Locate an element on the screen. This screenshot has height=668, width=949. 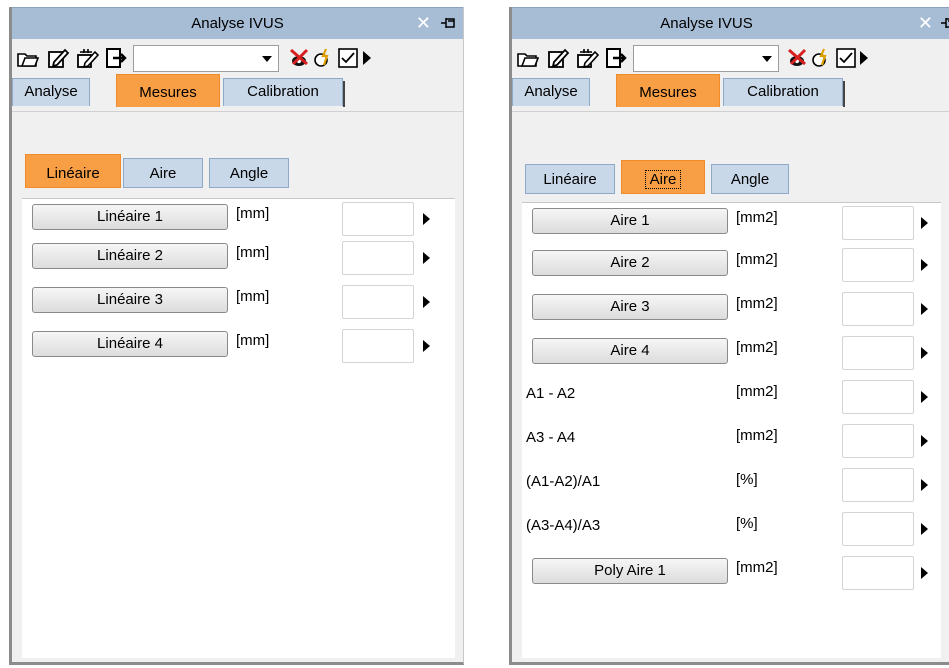
measure-label: A3 - A4 is located at coordinates (551, 437).